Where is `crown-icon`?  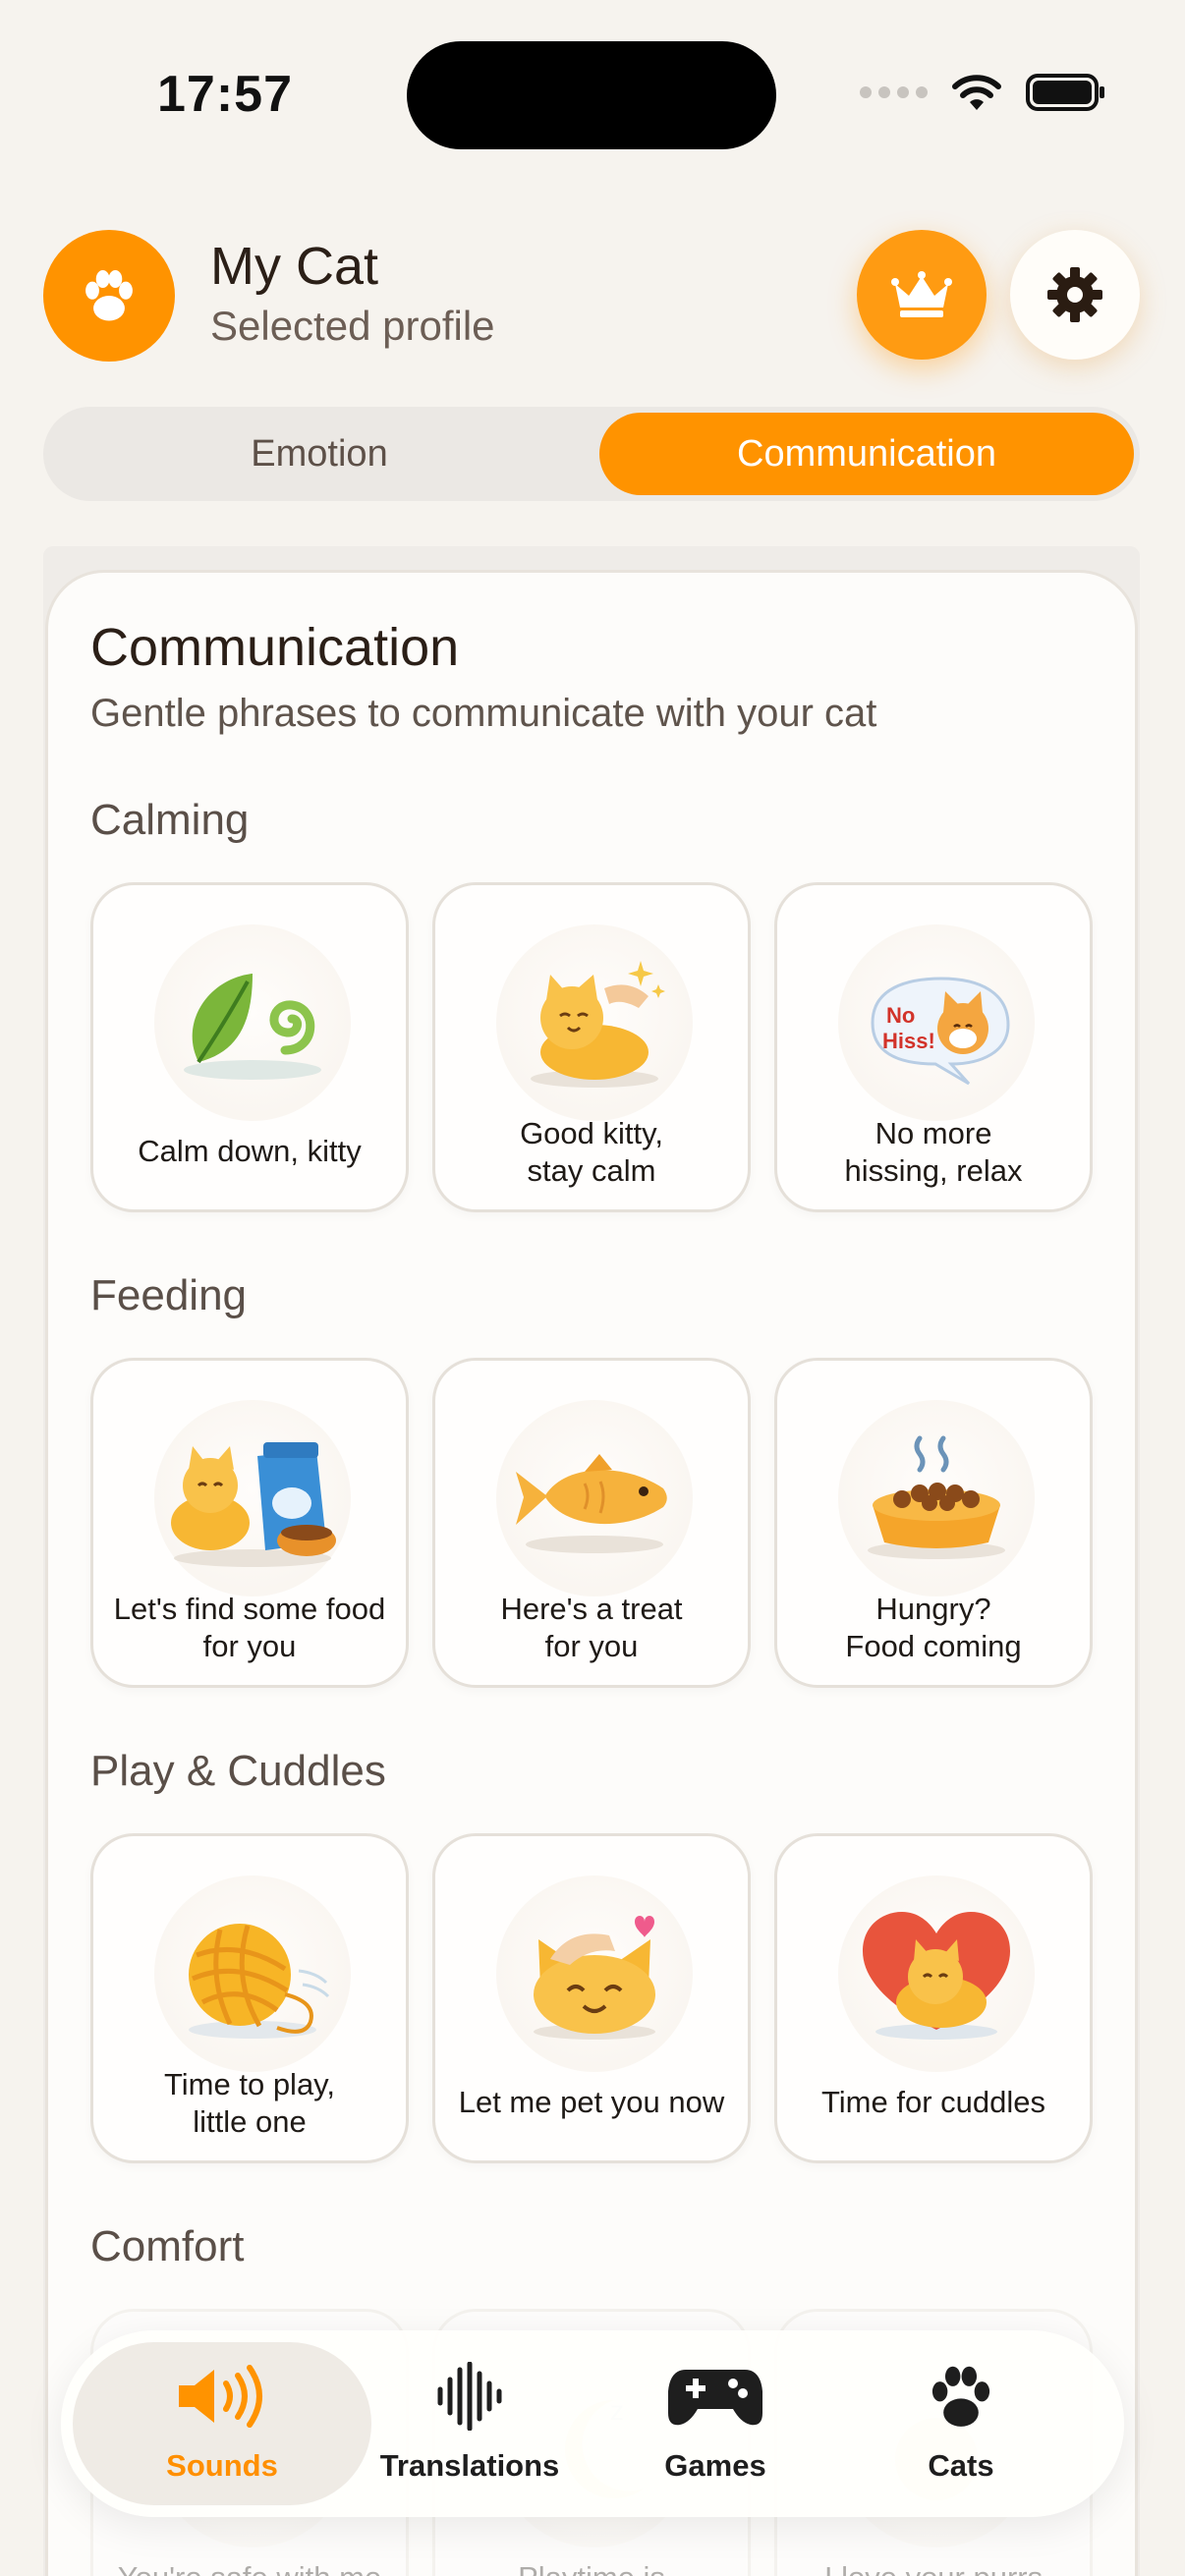
crown-icon is located at coordinates (922, 294).